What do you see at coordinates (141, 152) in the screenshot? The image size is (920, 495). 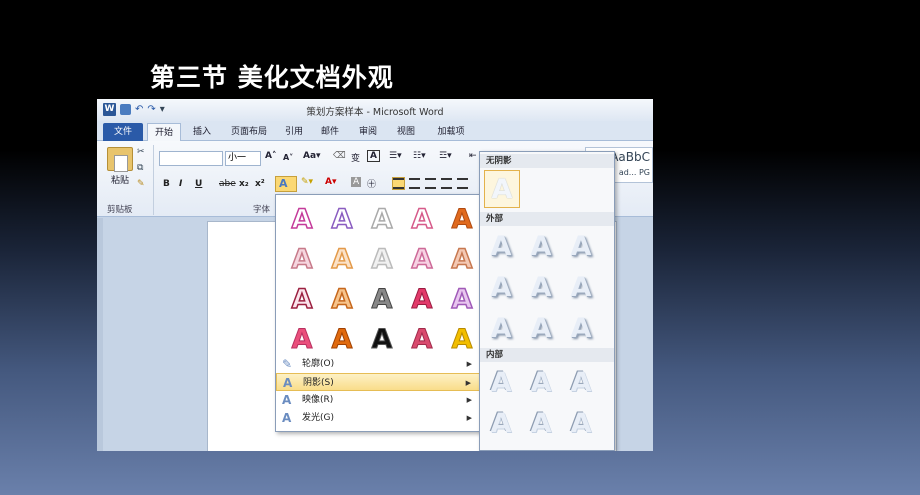 I see `cut-icon: ✂` at bounding box center [141, 152].